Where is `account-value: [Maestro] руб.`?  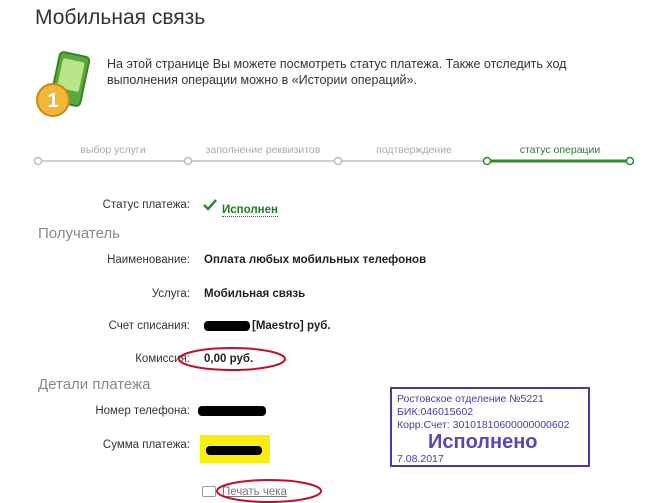
account-value: [Maestro] руб. is located at coordinates (291, 326).